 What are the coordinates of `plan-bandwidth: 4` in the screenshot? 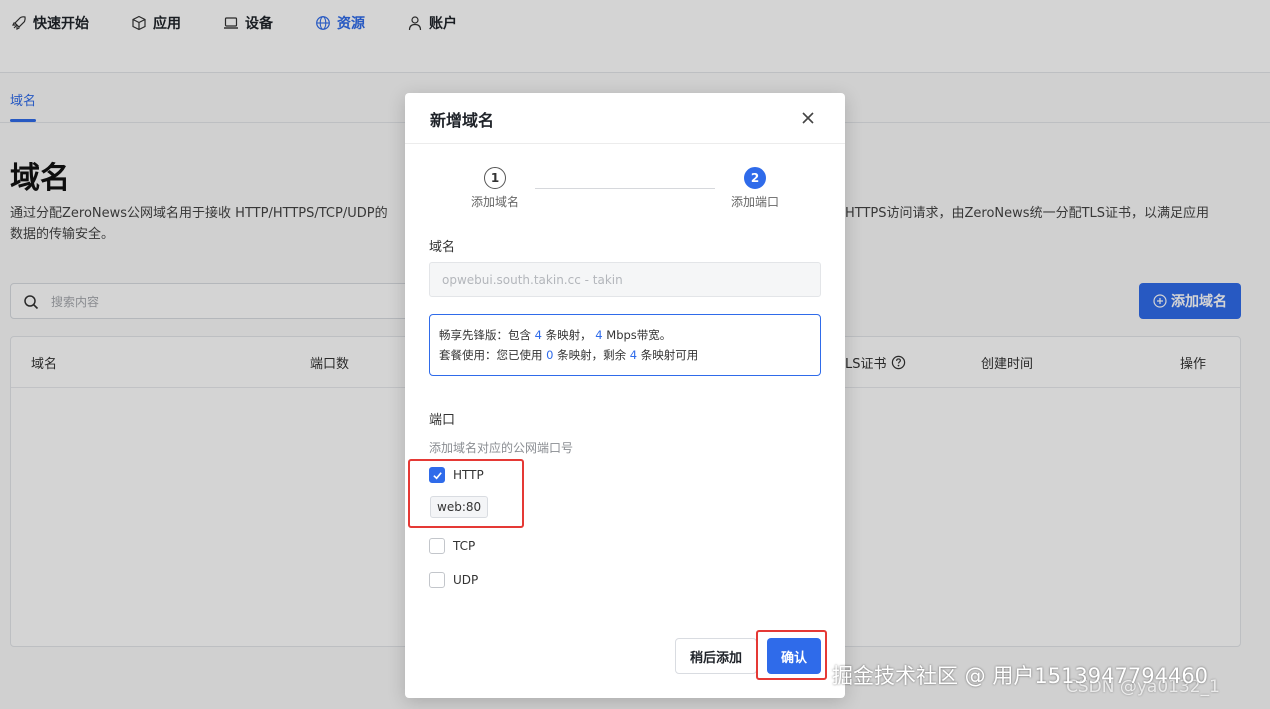 It's located at (599, 335).